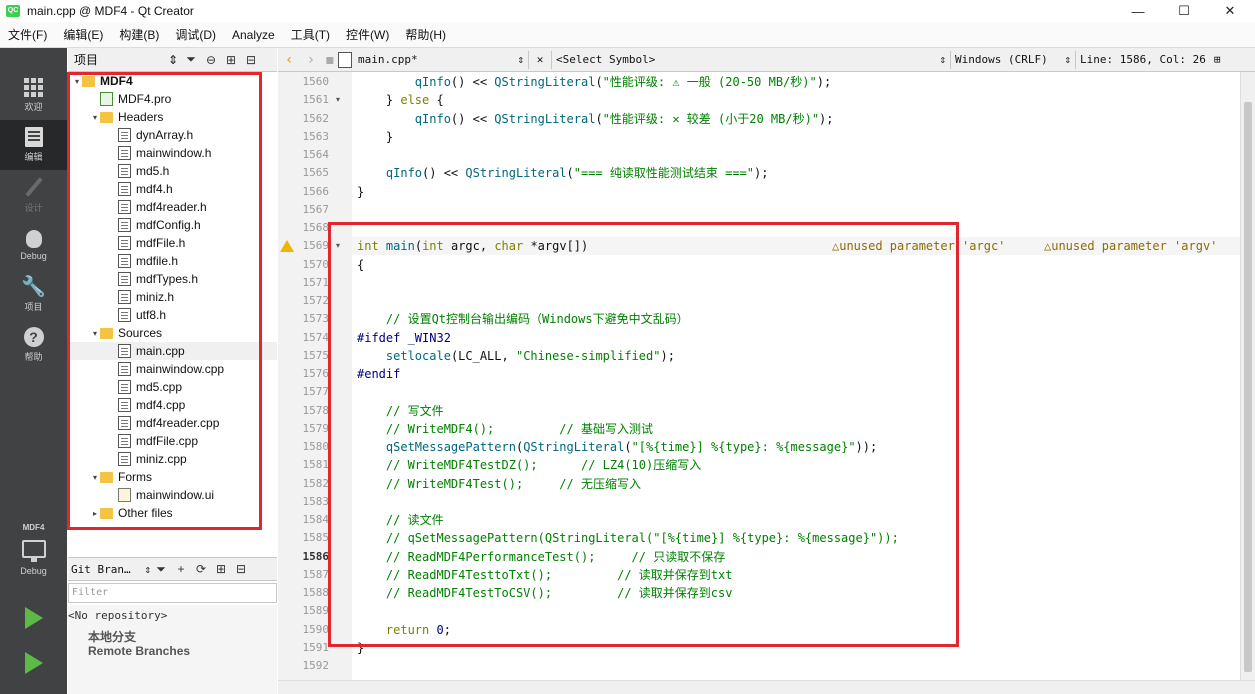 The width and height of the screenshot is (1255, 694). What do you see at coordinates (172, 117) in the screenshot?
I see `tree-item-headers: ▾ Headers` at bounding box center [172, 117].